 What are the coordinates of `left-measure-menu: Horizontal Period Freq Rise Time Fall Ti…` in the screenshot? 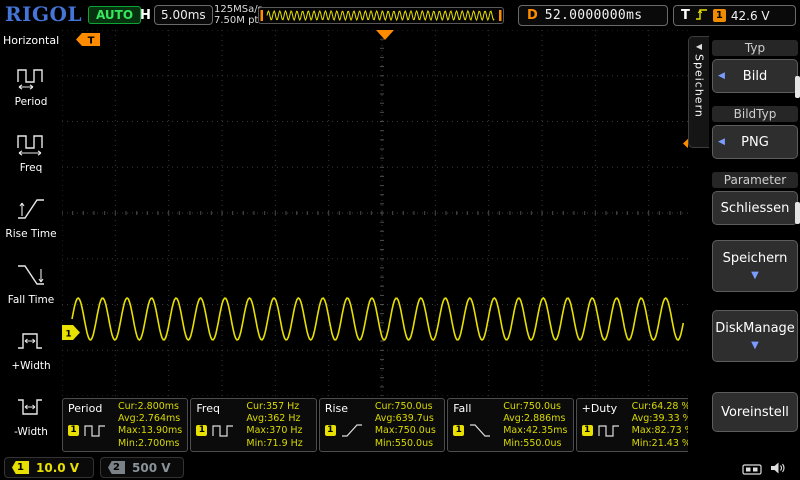 It's located at (31, 242).